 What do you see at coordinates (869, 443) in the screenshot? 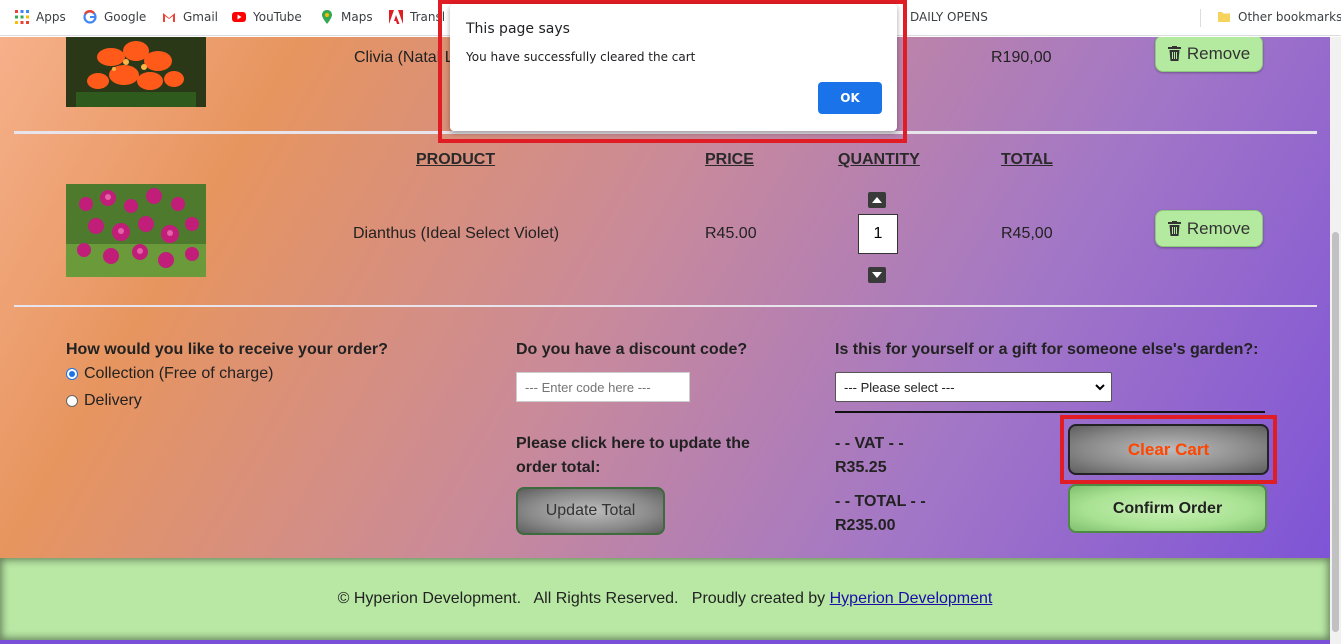
I see `vat-label: - - VAT - -` at bounding box center [869, 443].